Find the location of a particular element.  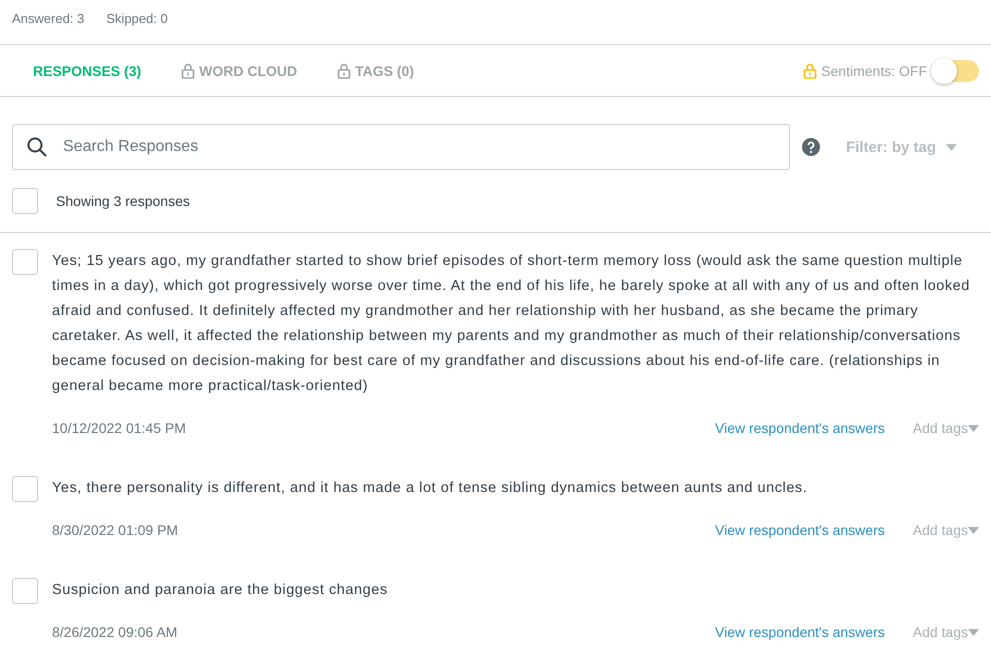

response-date: 8/26/2022 09:06 AM is located at coordinates (115, 632).